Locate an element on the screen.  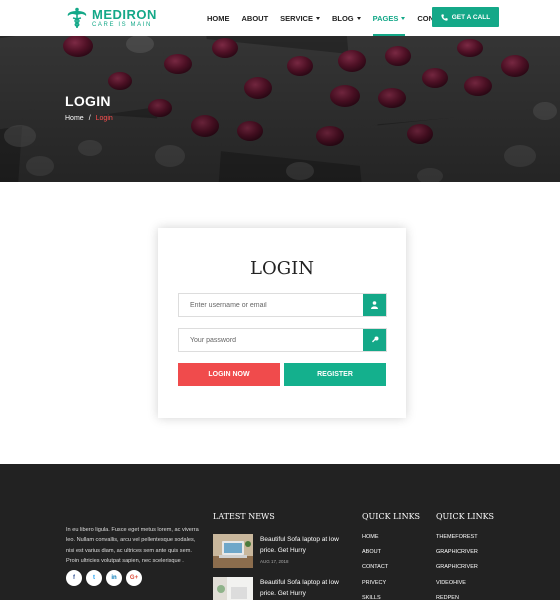
user-icon is located at coordinates (374, 305).